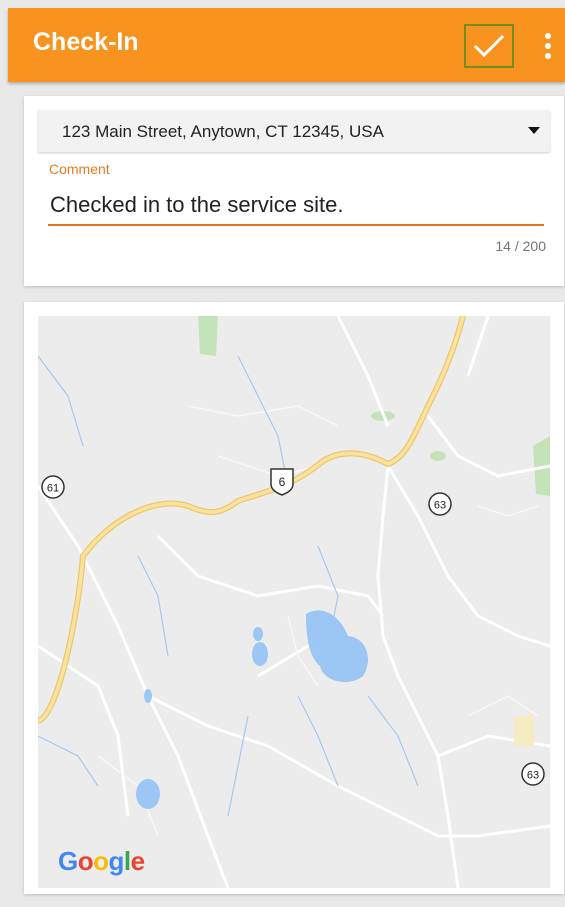 The height and width of the screenshot is (907, 565). I want to click on comment-label: Comment, so click(79, 169).